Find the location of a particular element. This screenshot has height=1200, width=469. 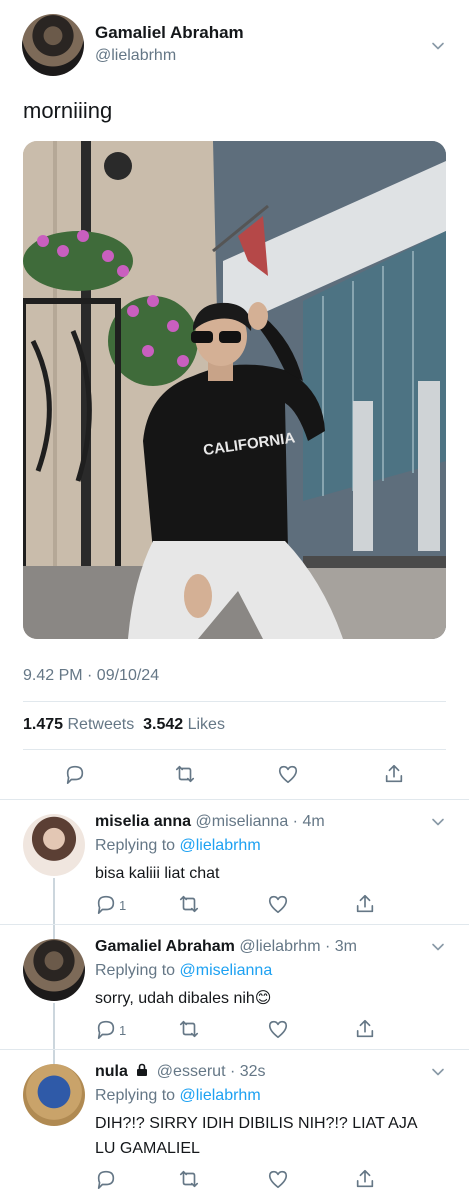

replying-to: Replying to @miselianna is located at coordinates (183, 971).